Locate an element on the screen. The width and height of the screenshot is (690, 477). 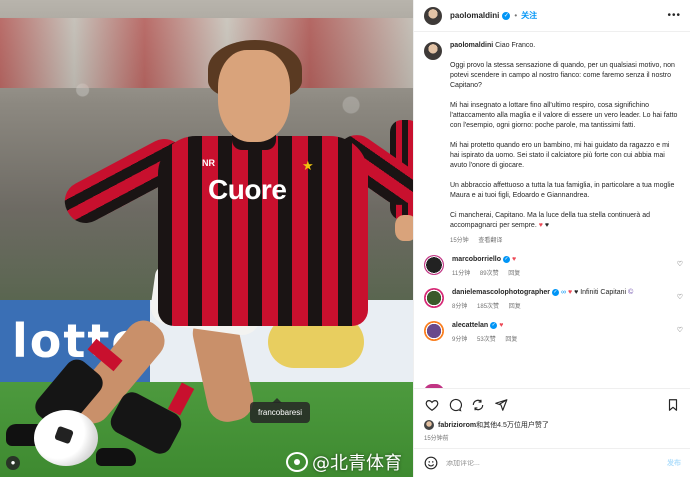
comment-input is located at coordinates (556, 463).